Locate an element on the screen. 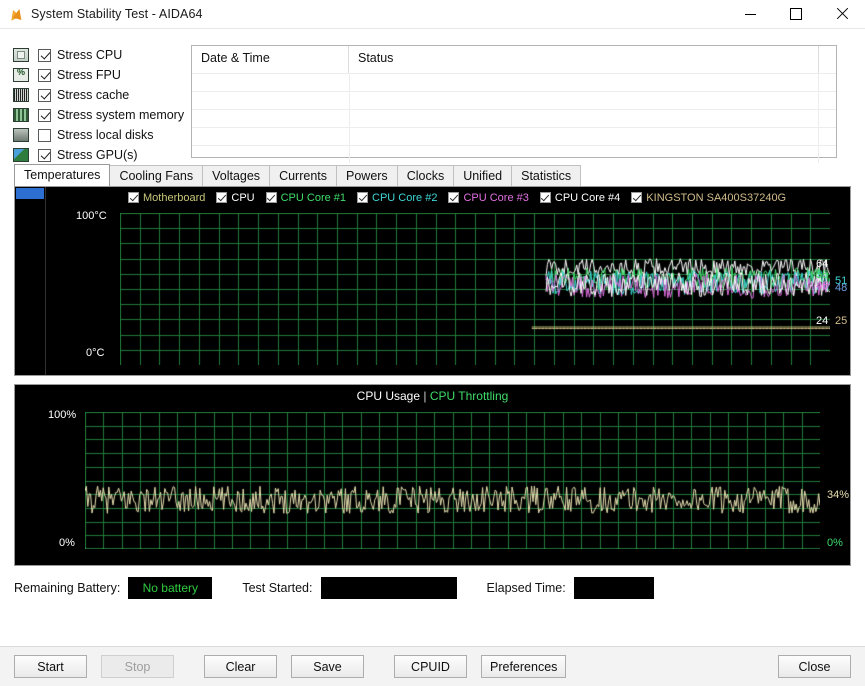 This screenshot has width=865, height=686. cpu-usage-title-label: CPU Usage is located at coordinates (388, 396).